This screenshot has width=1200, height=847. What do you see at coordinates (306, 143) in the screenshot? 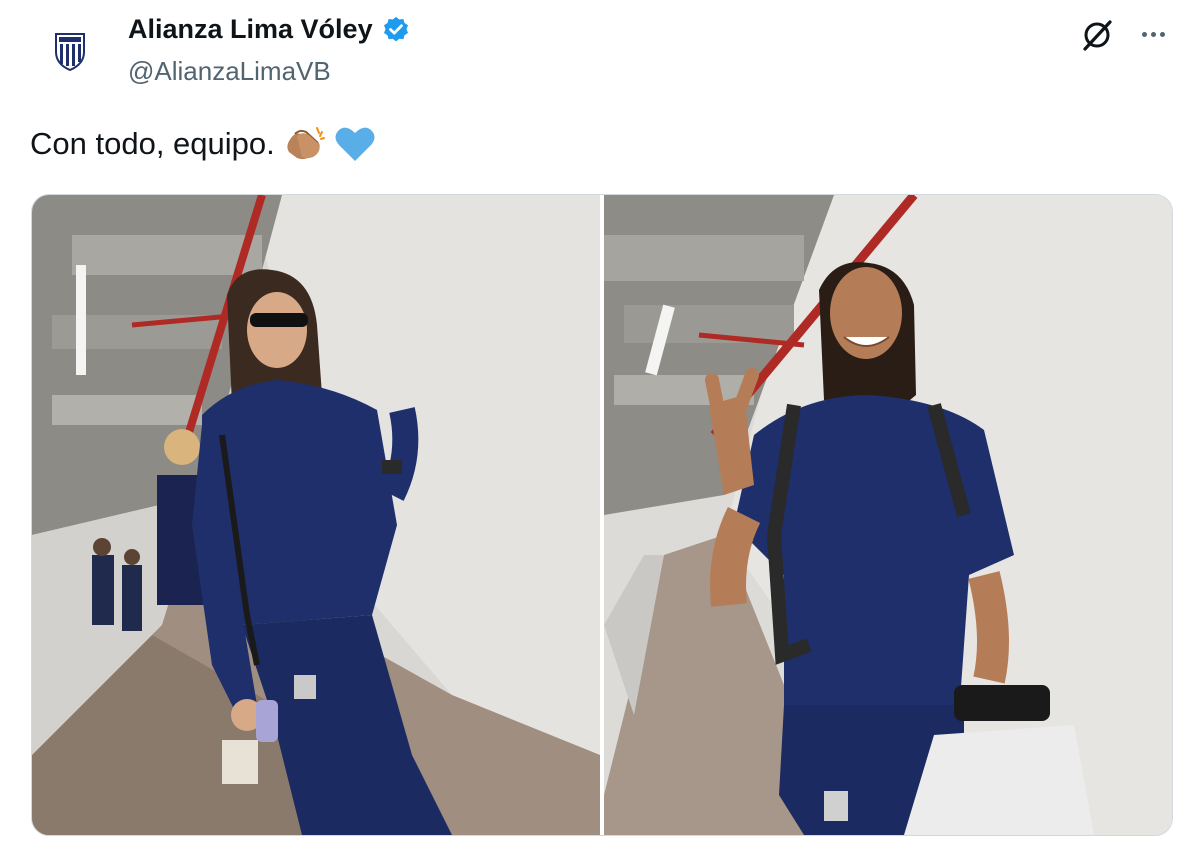
I see `clapping-hands-icon` at bounding box center [306, 143].